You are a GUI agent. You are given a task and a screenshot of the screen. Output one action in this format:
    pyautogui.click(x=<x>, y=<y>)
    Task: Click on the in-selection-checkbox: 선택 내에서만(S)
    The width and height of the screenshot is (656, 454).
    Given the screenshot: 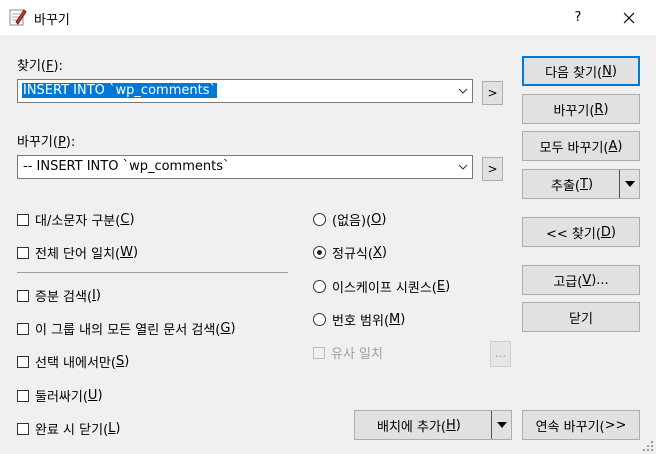 What is the action you would take?
    pyautogui.click(x=73, y=361)
    